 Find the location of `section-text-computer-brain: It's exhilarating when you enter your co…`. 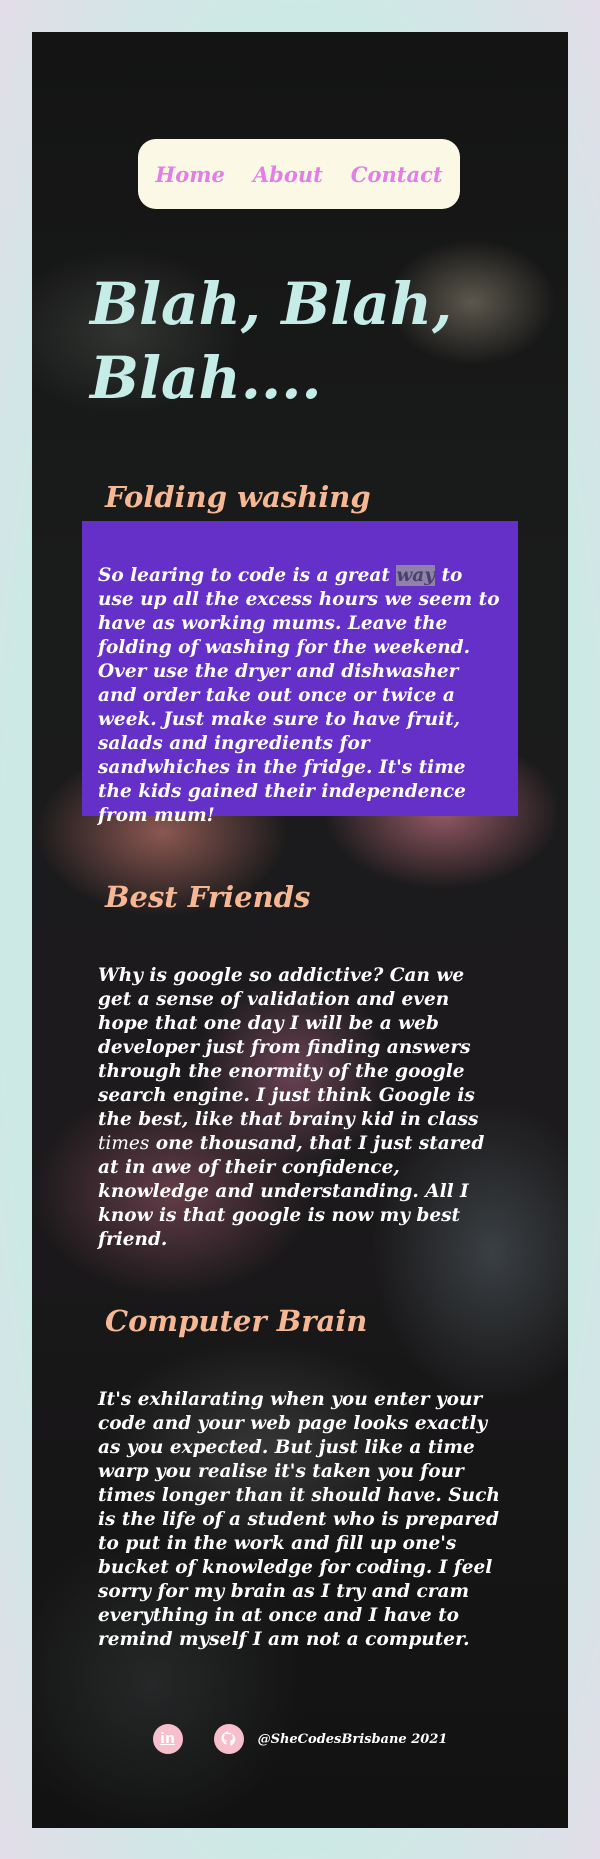

section-text-computer-brain: It's exhilarating when you enter your co… is located at coordinates (299, 1519).